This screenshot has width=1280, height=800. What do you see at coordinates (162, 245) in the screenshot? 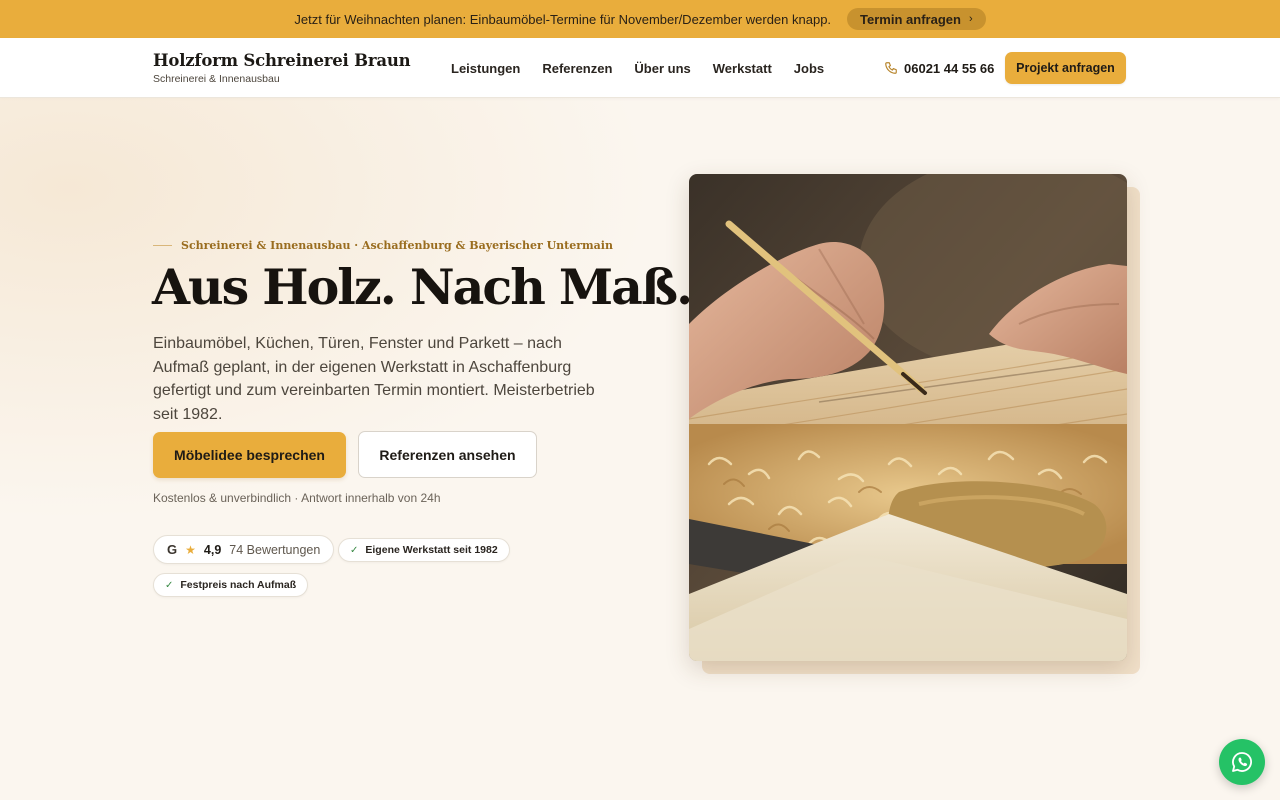
I see `eyebrow-divider` at bounding box center [162, 245].